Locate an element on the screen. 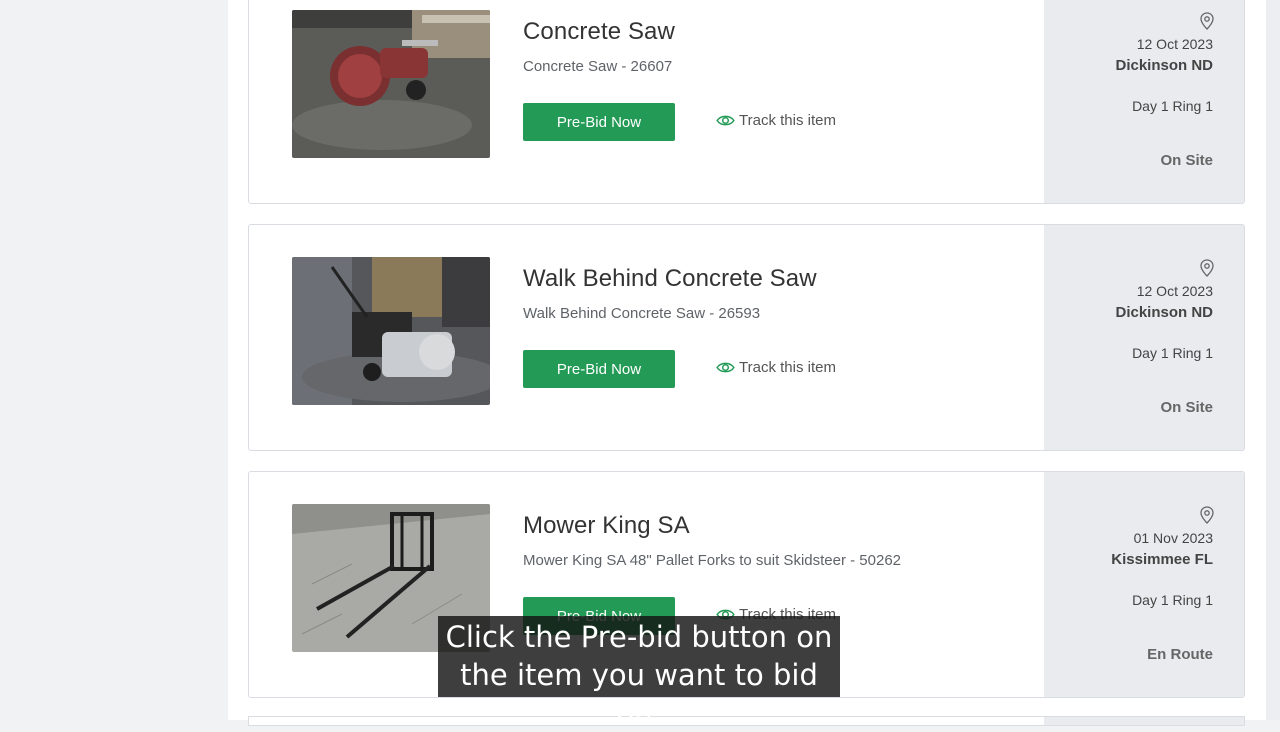  lot-image-walk-behind-saw is located at coordinates (391, 331).